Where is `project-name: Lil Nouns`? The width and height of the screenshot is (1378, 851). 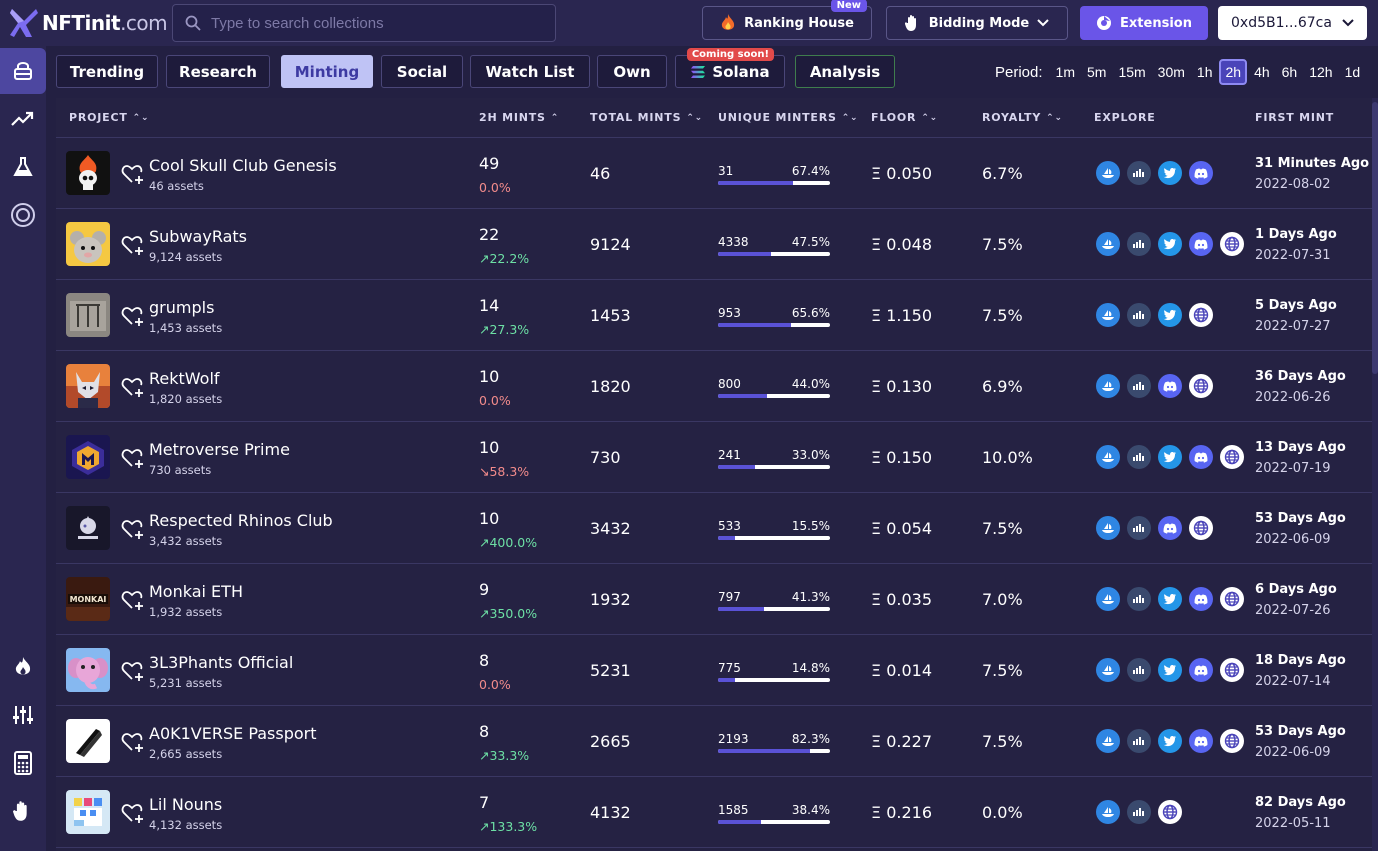
project-name: Lil Nouns is located at coordinates (185, 804).